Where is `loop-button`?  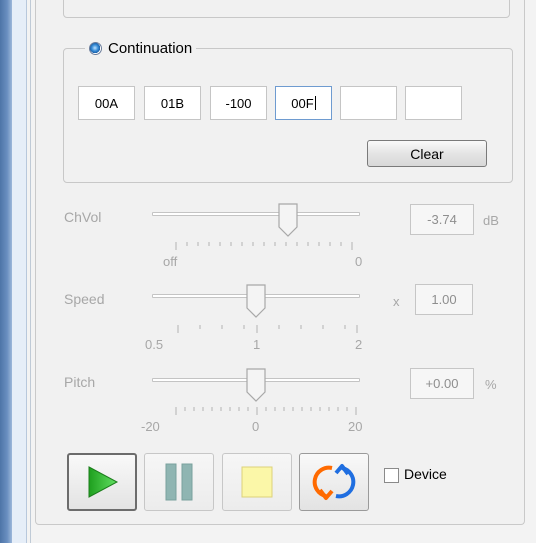
loop-button is located at coordinates (334, 482).